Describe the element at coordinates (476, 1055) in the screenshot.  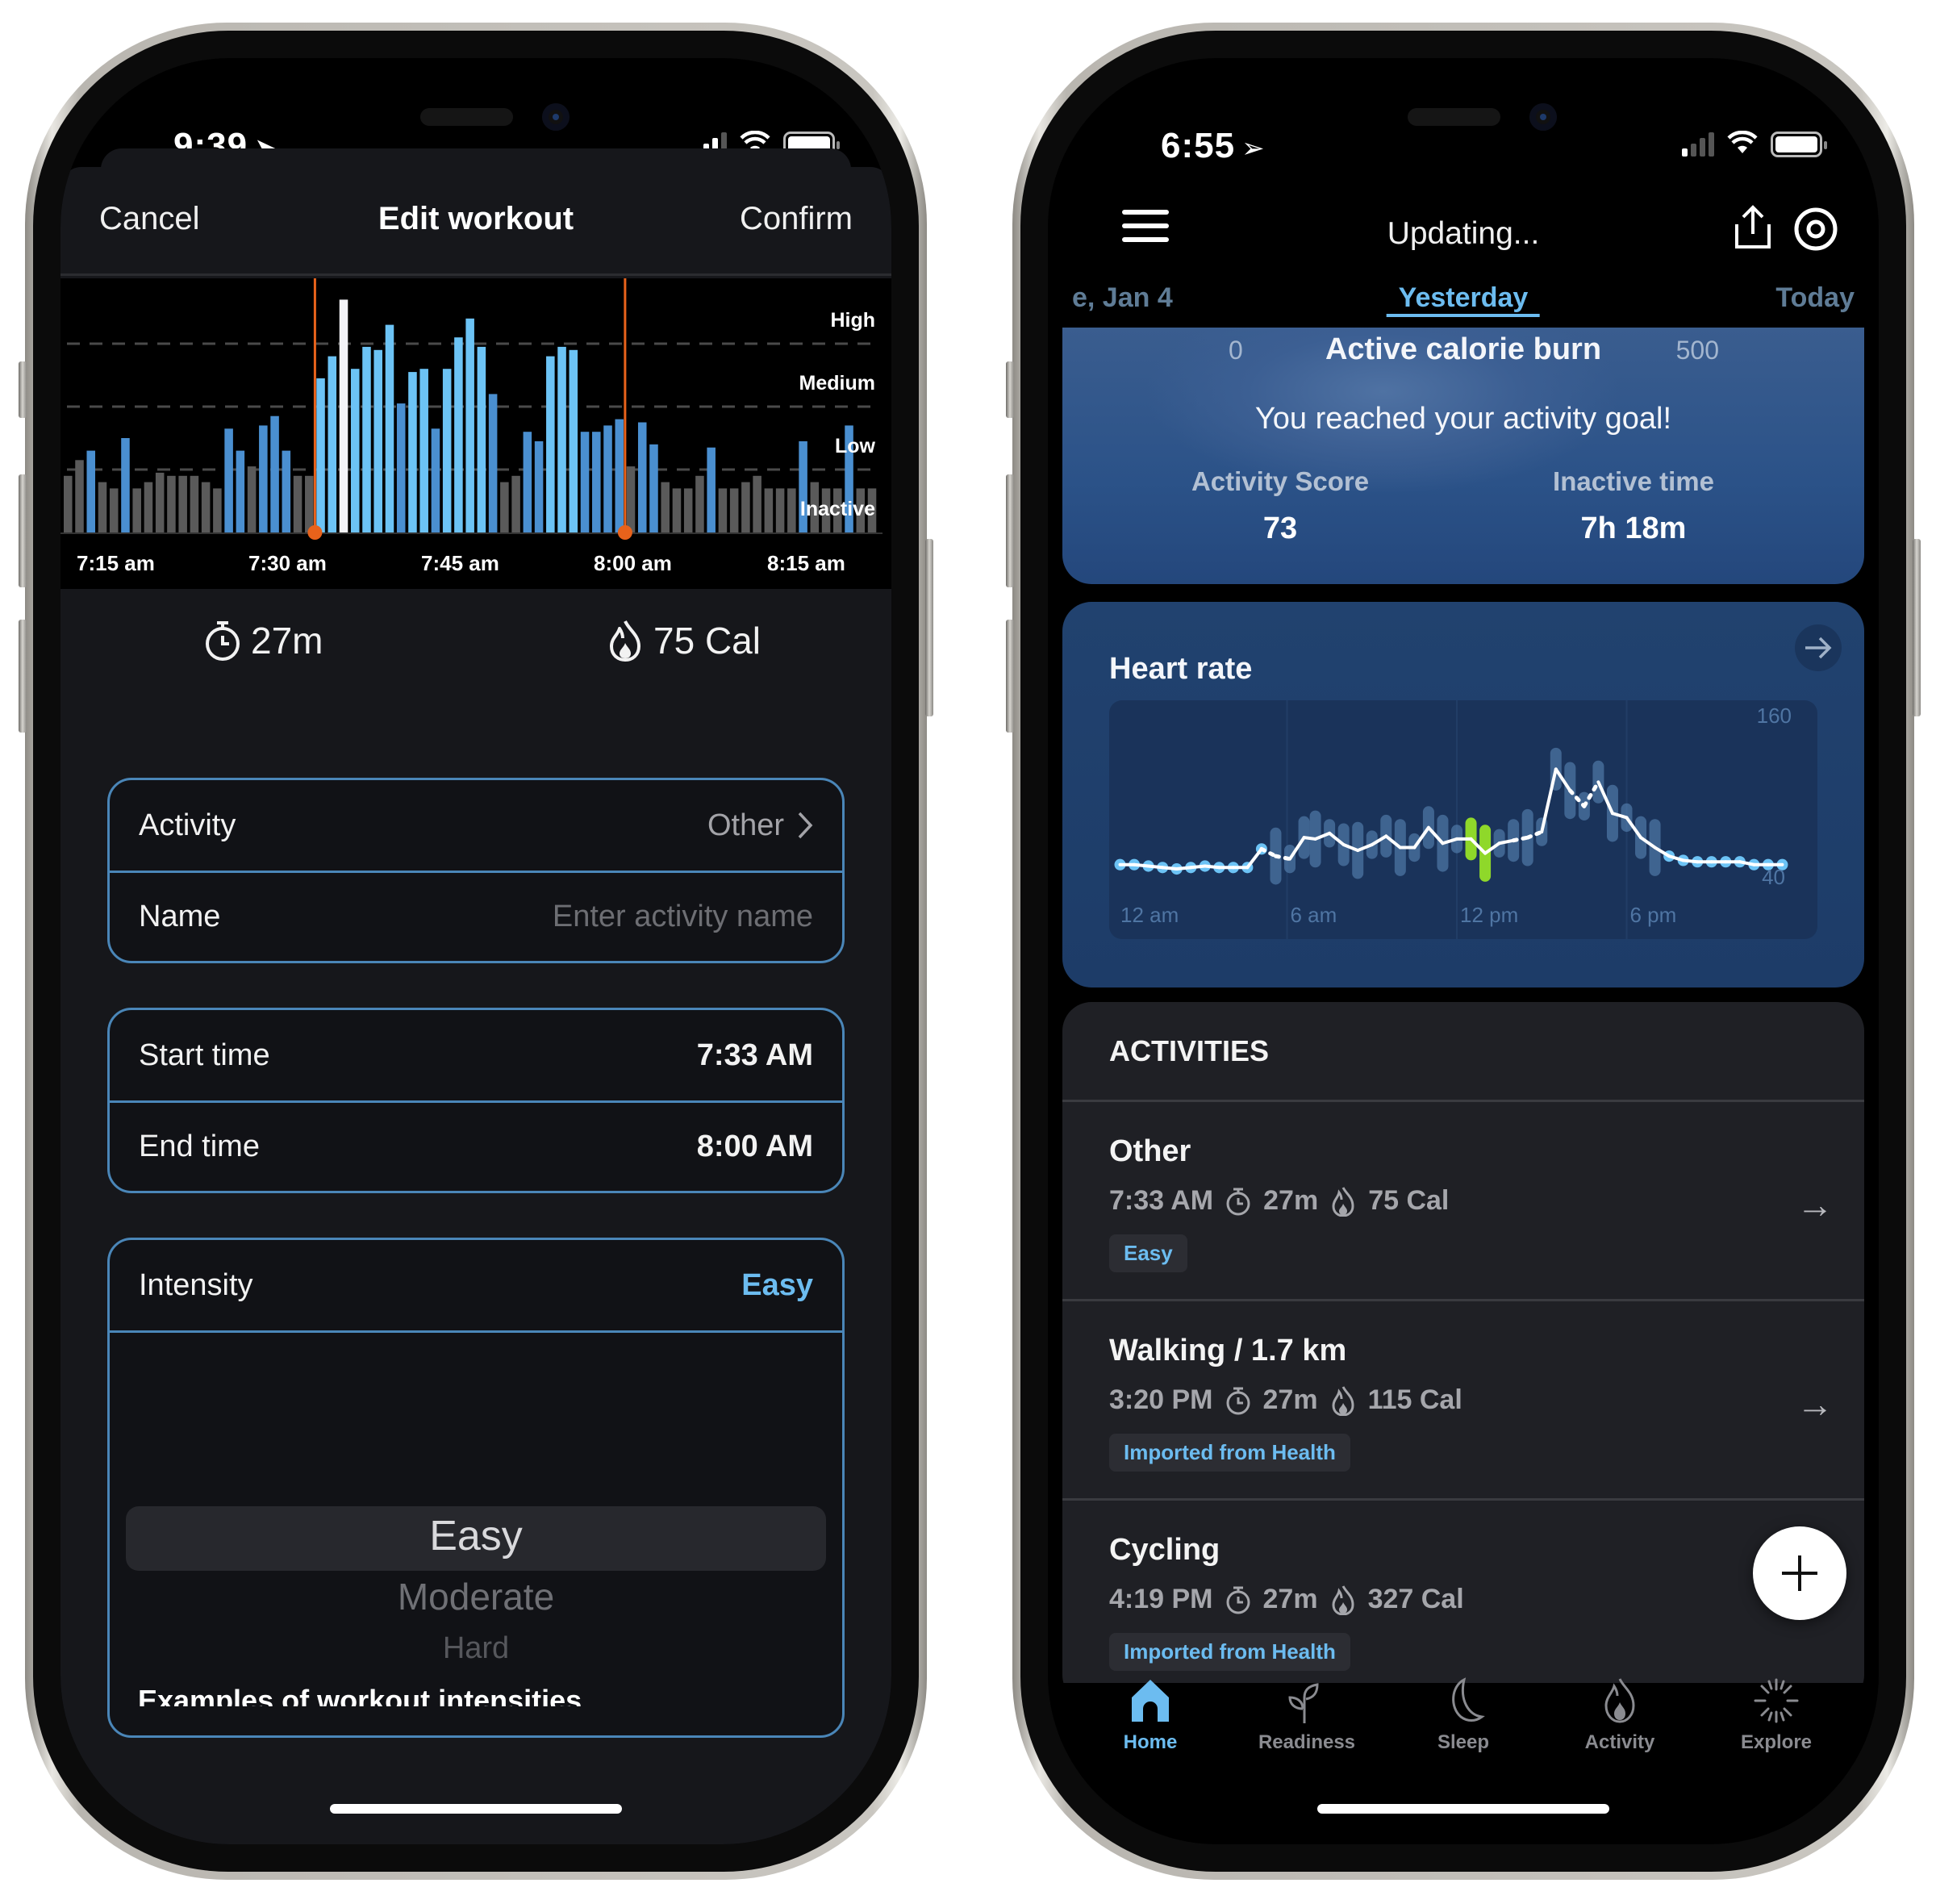
I see `start-time-row: Start time 7:33 AM` at that location.